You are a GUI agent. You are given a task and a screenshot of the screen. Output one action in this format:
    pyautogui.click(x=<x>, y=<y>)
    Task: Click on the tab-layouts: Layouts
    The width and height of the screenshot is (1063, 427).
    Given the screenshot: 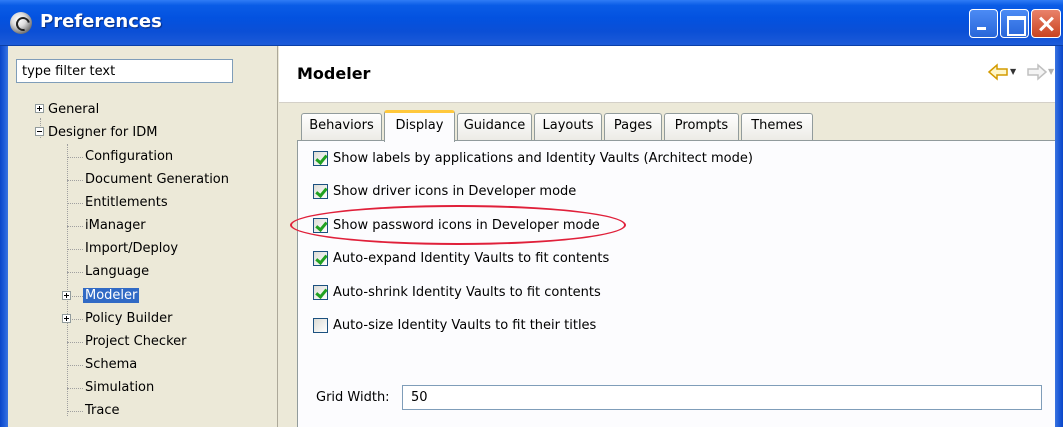 What is the action you would take?
    pyautogui.click(x=568, y=126)
    